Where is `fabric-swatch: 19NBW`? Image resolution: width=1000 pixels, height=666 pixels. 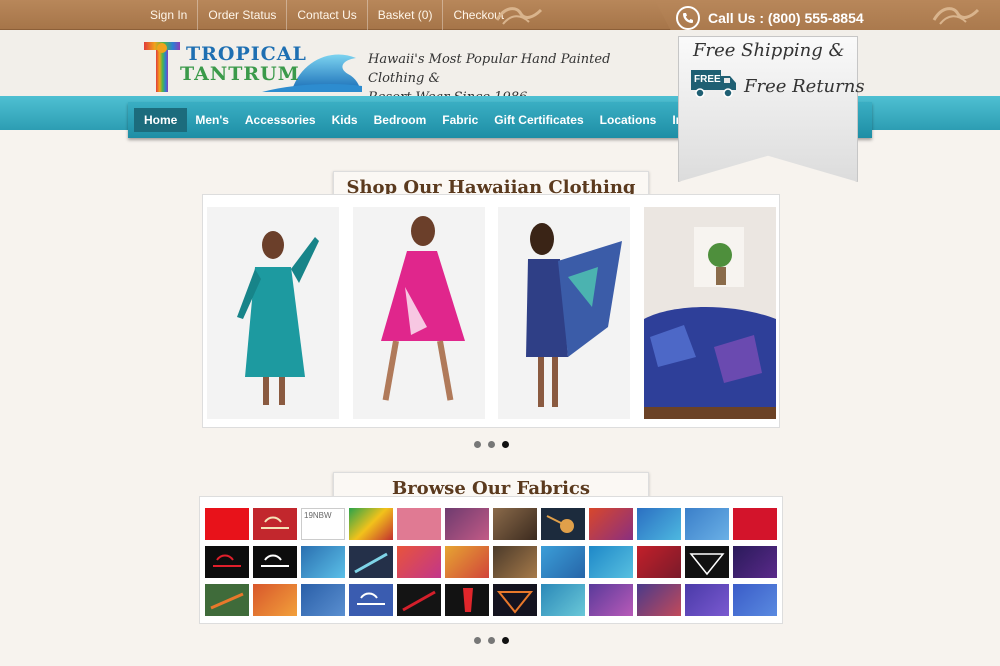 fabric-swatch: 19NBW is located at coordinates (323, 524).